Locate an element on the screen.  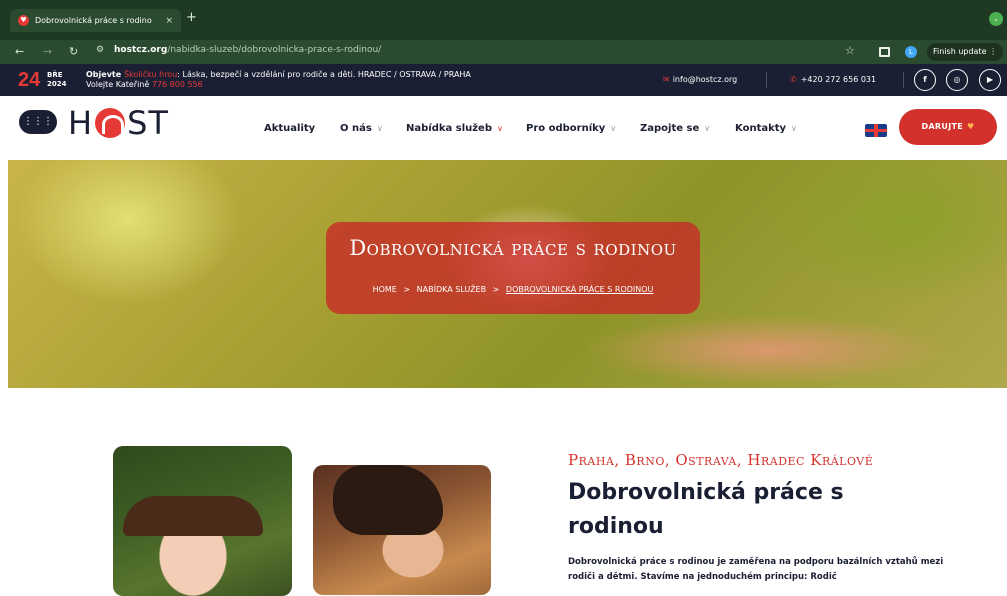
reload-icon: ↻ is located at coordinates (73, 51).